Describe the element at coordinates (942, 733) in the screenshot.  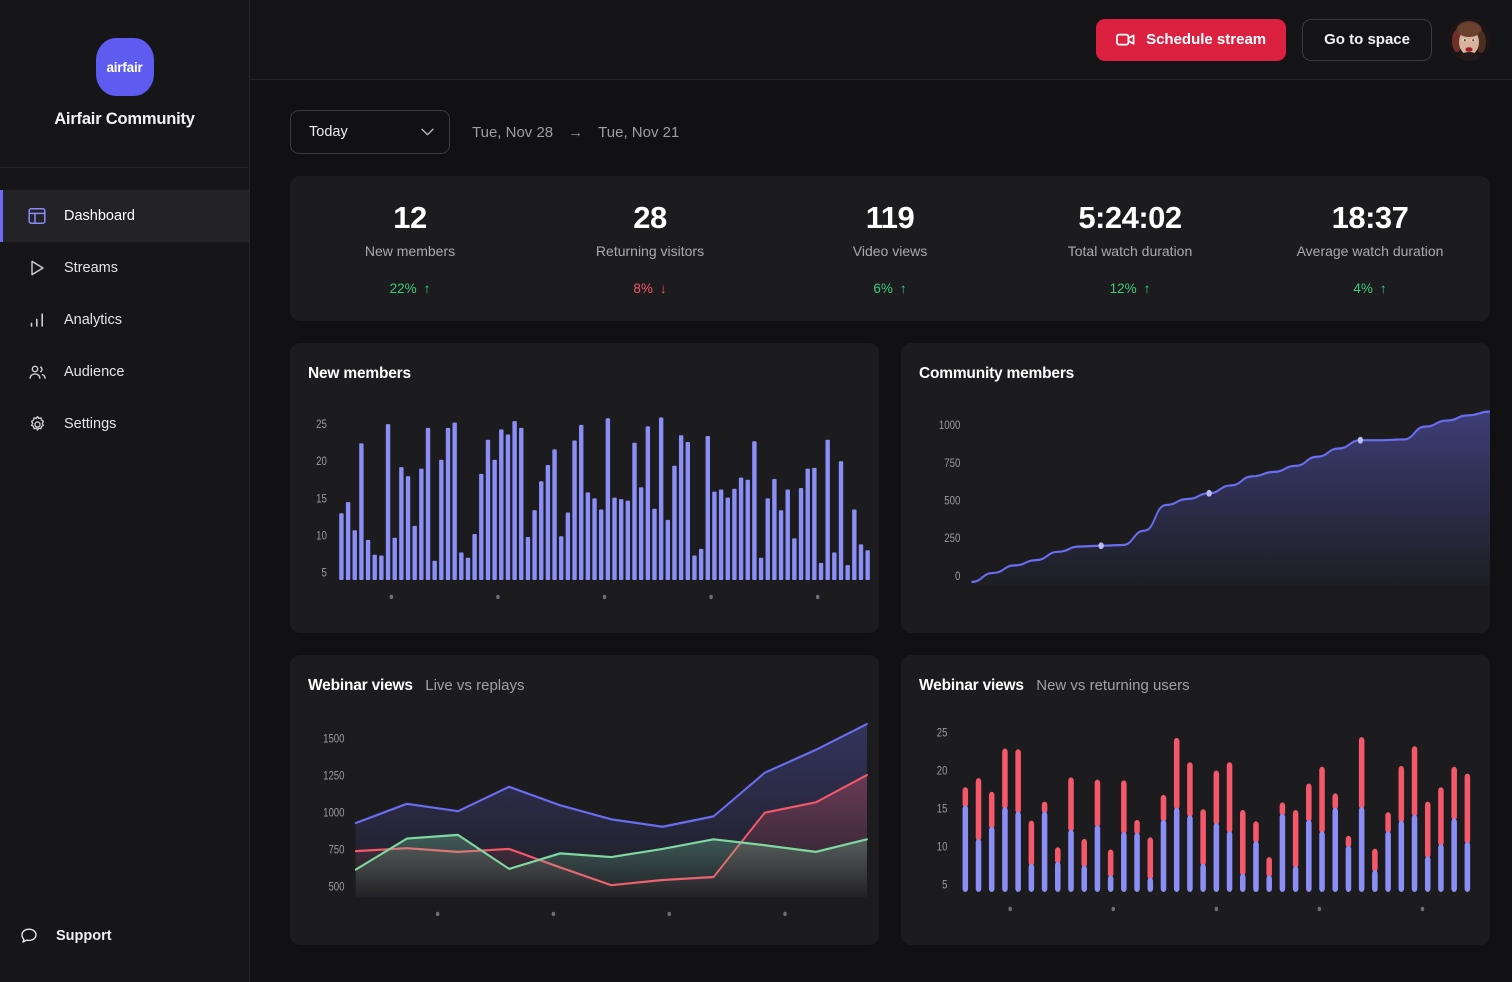
I see `y-axis-tick-label: 25` at that location.